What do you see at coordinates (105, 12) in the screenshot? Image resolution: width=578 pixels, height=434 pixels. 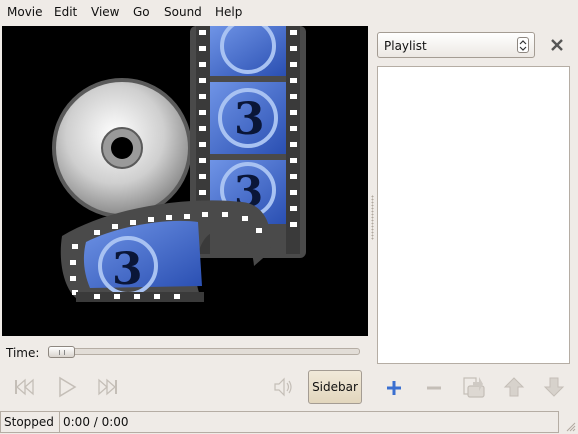 I see `menu-view: View` at bounding box center [105, 12].